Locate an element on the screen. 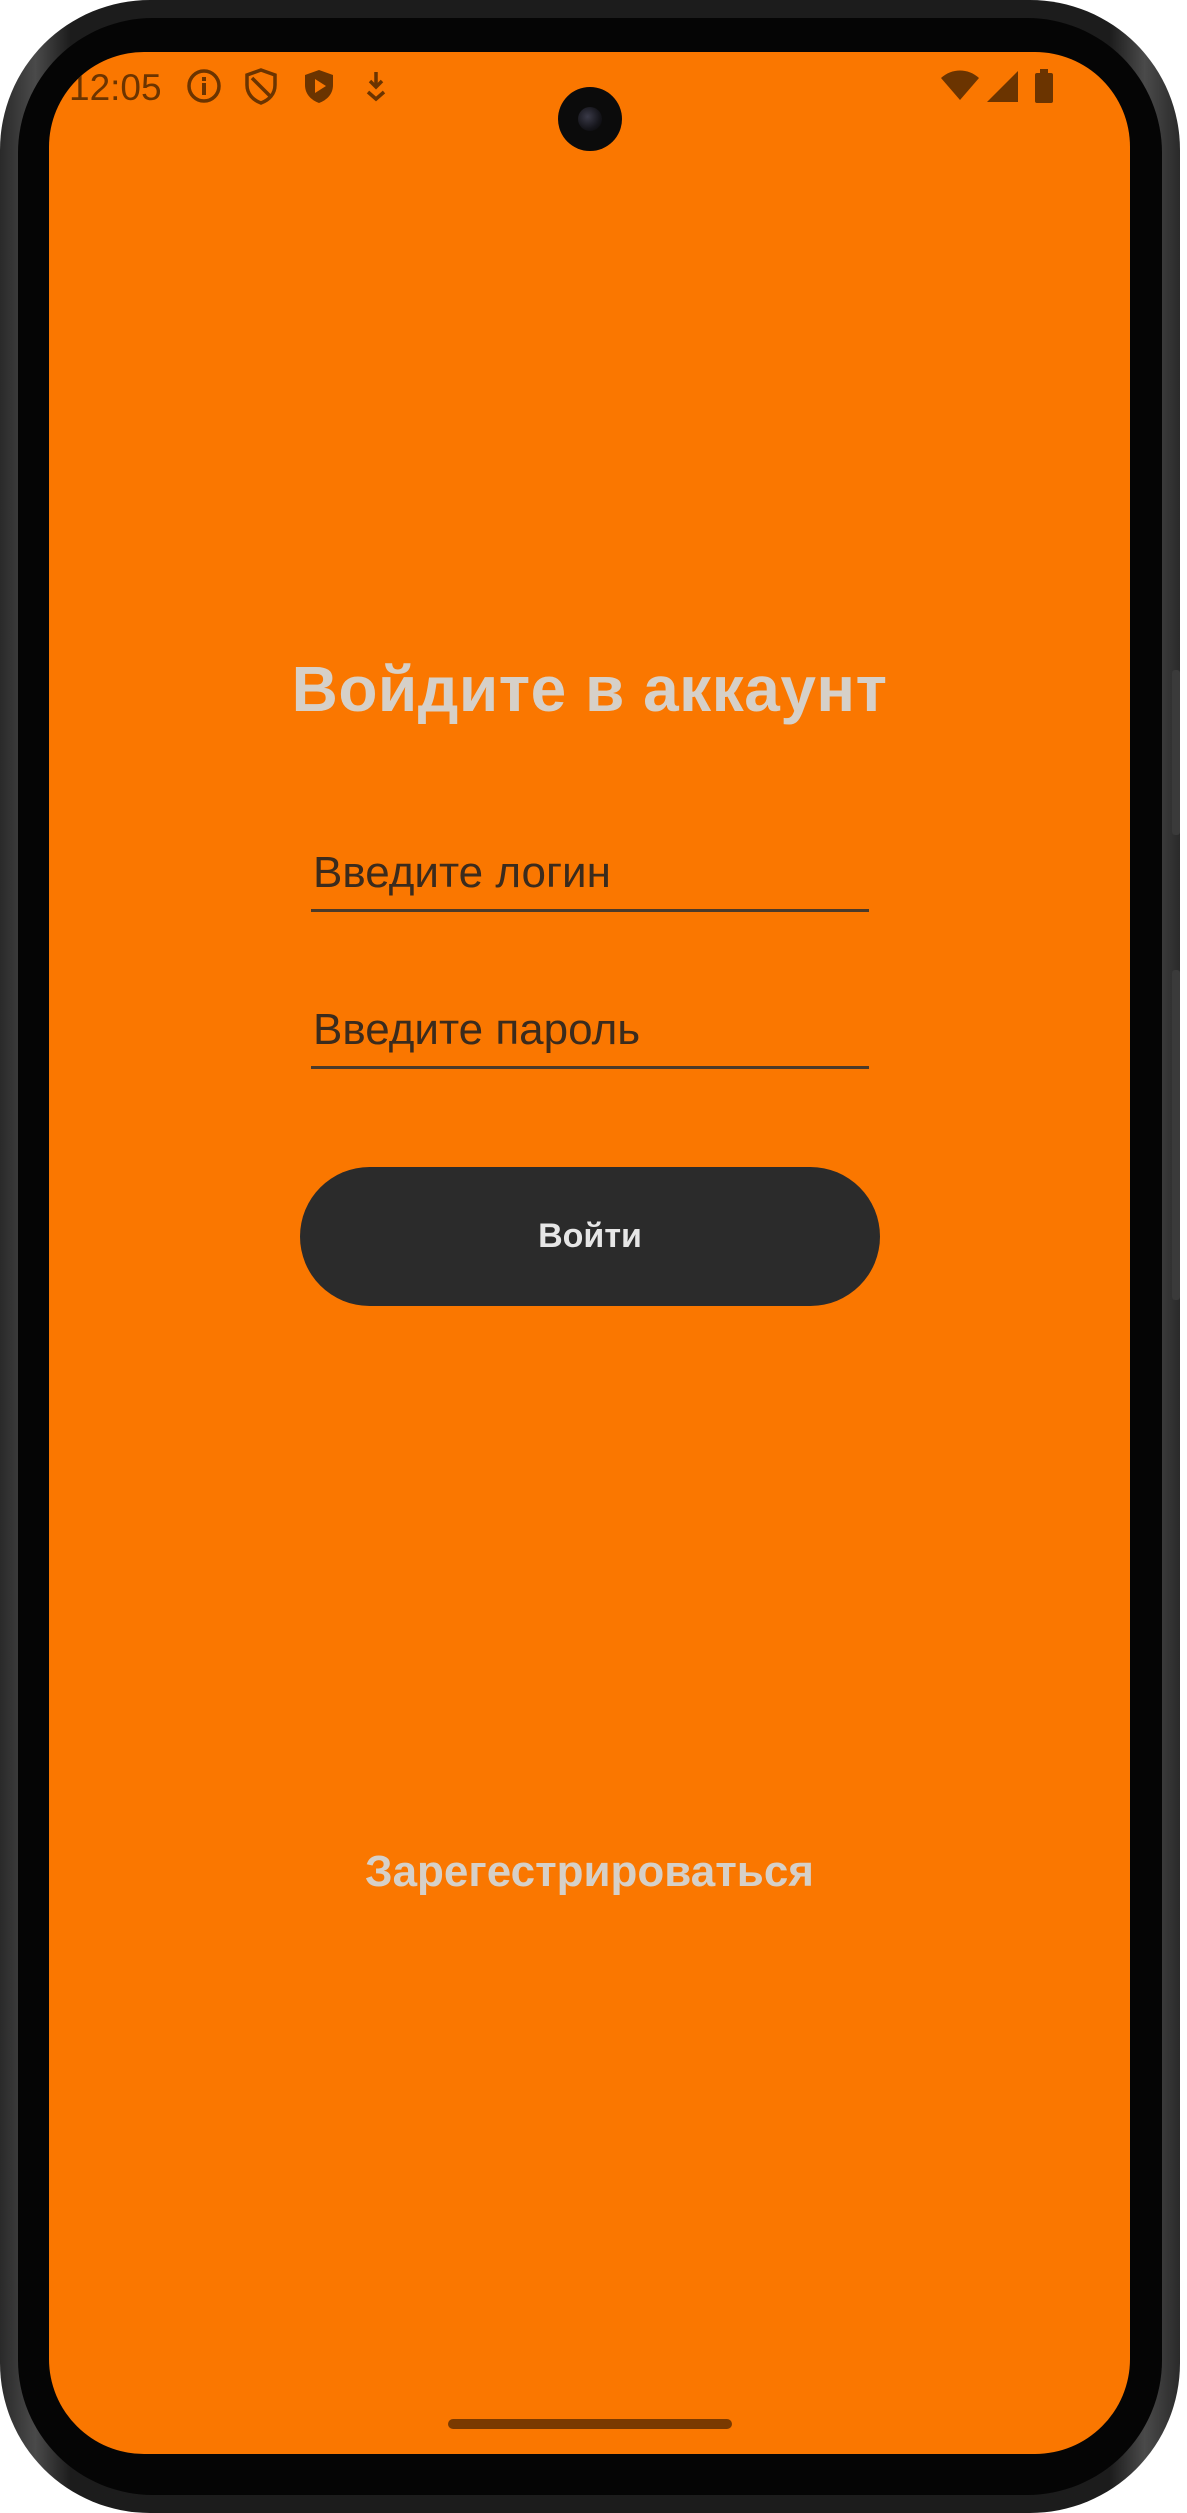 The width and height of the screenshot is (1187, 2513). password-field-wrapper is located at coordinates (590, 1034).